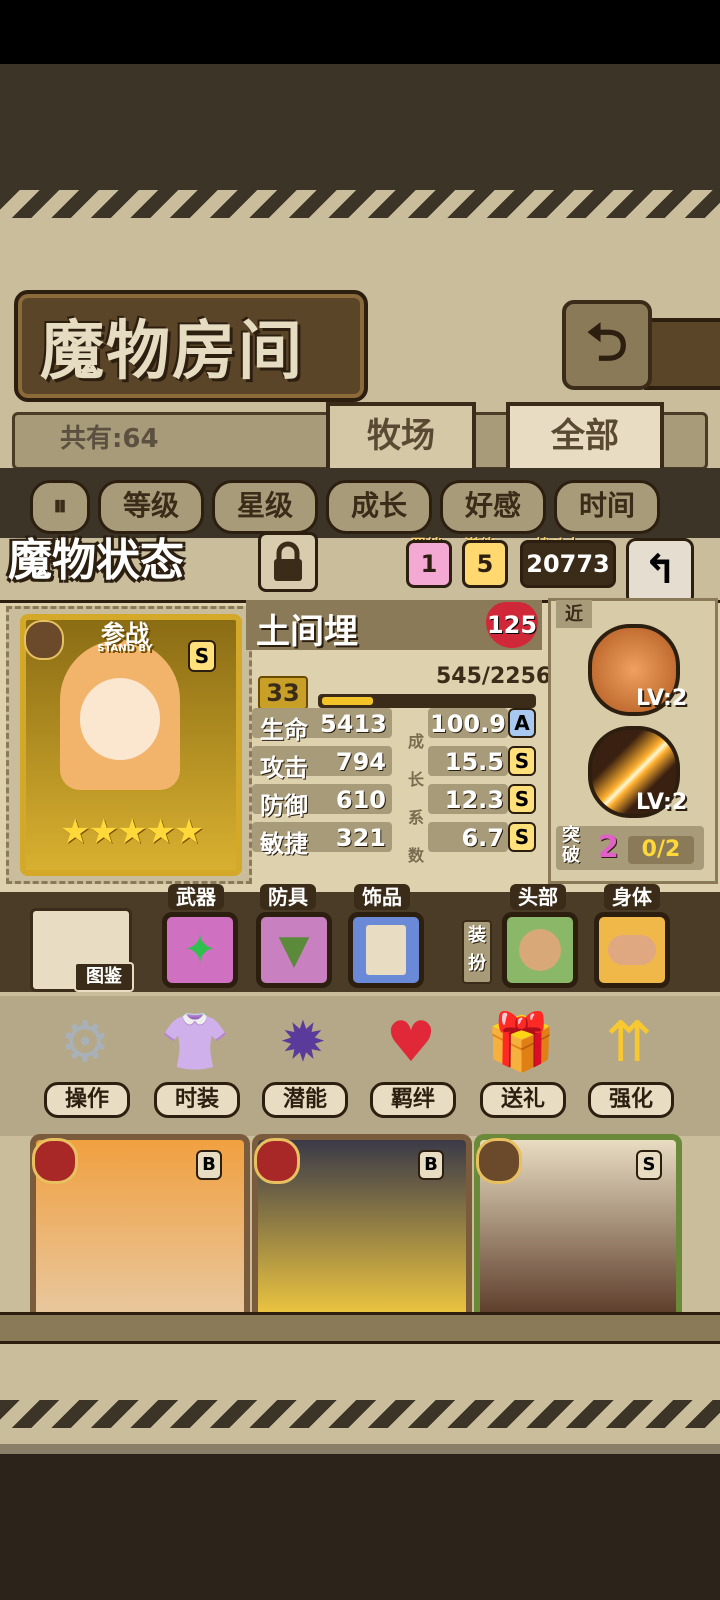 The height and width of the screenshot is (1600, 720). Describe the element at coordinates (284, 730) in the screenshot. I see `stat-label: 生命` at that location.